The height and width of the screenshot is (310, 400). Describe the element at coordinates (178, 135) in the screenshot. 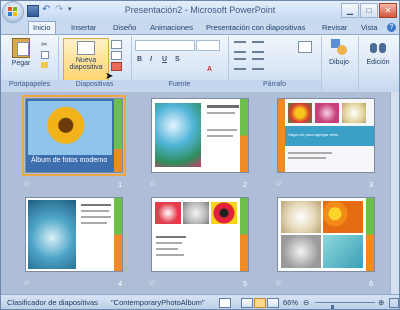

I see `glassware-photo` at that location.